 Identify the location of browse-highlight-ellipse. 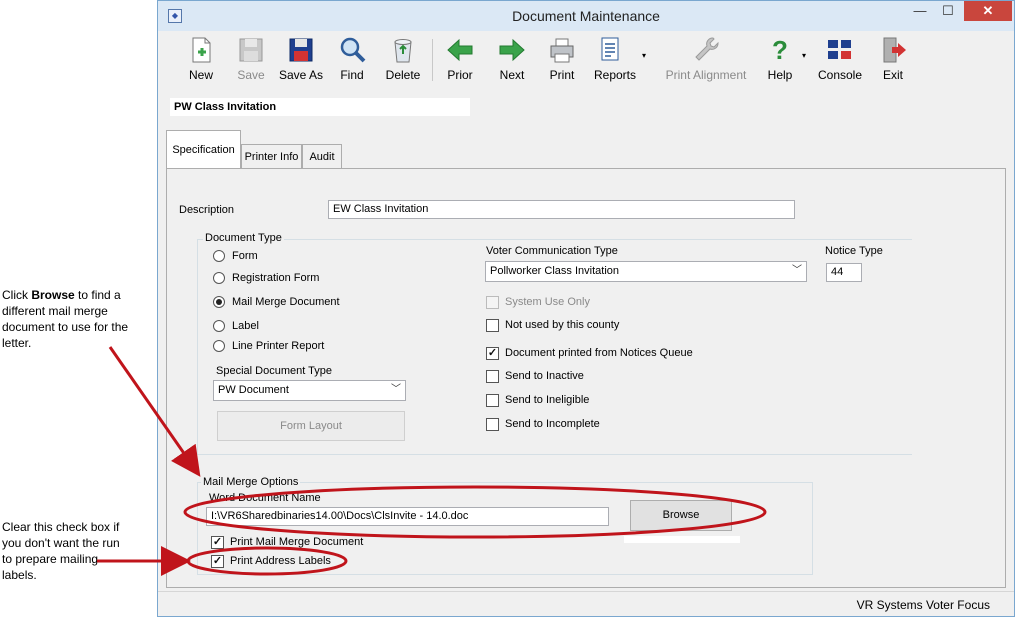
(475, 512).